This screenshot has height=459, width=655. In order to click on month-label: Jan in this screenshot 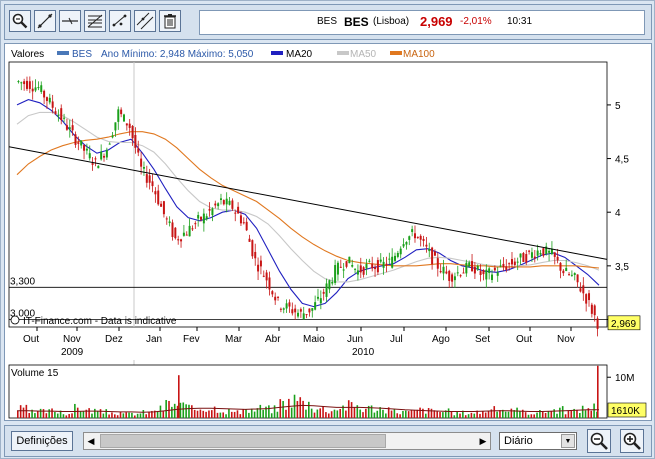, I will do `click(154, 339)`.